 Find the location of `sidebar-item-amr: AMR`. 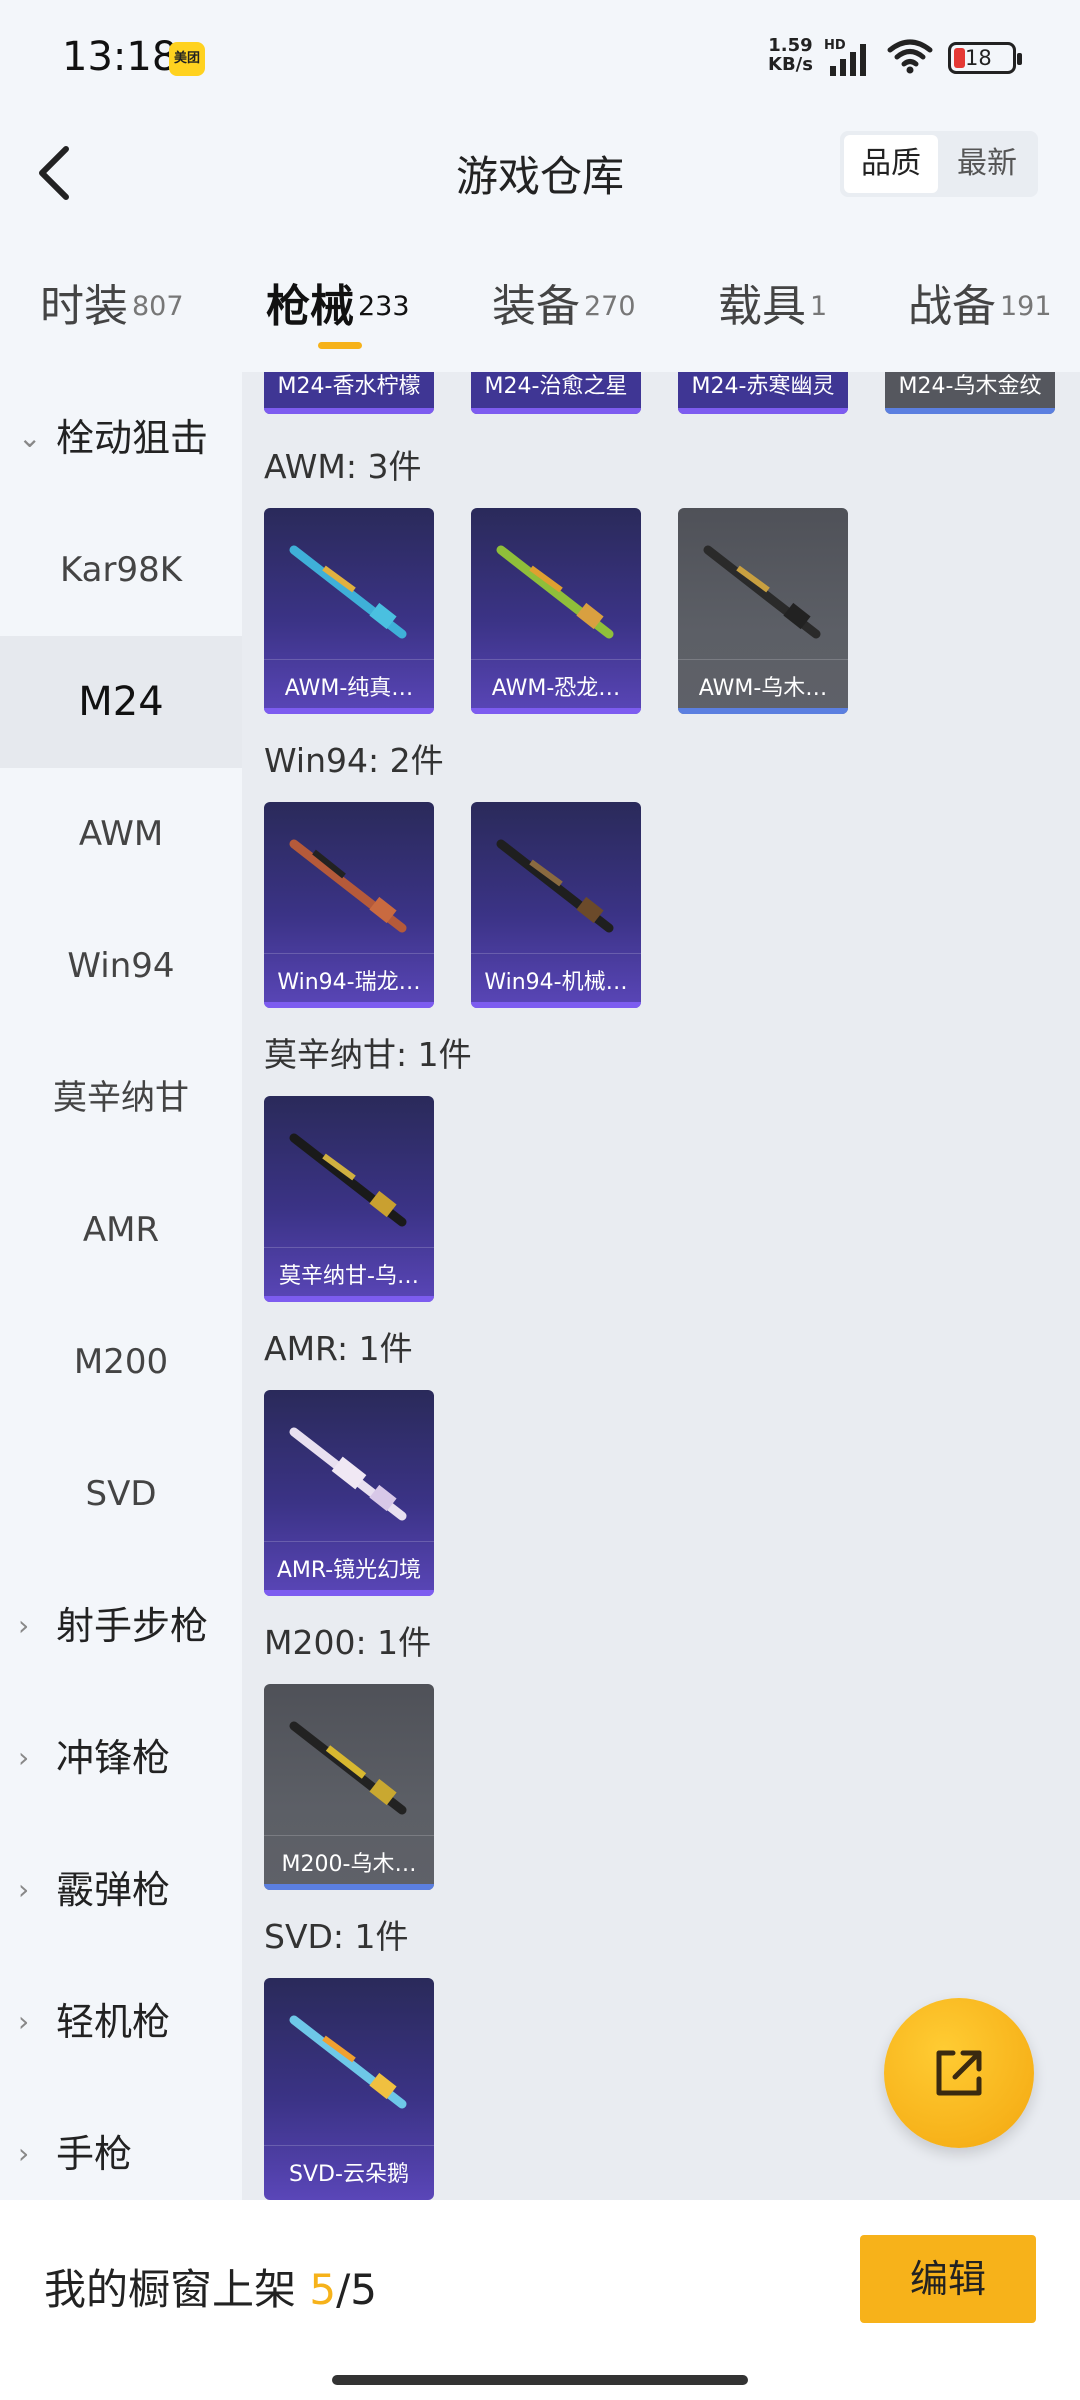

sidebar-item-amr: AMR is located at coordinates (121, 1230).